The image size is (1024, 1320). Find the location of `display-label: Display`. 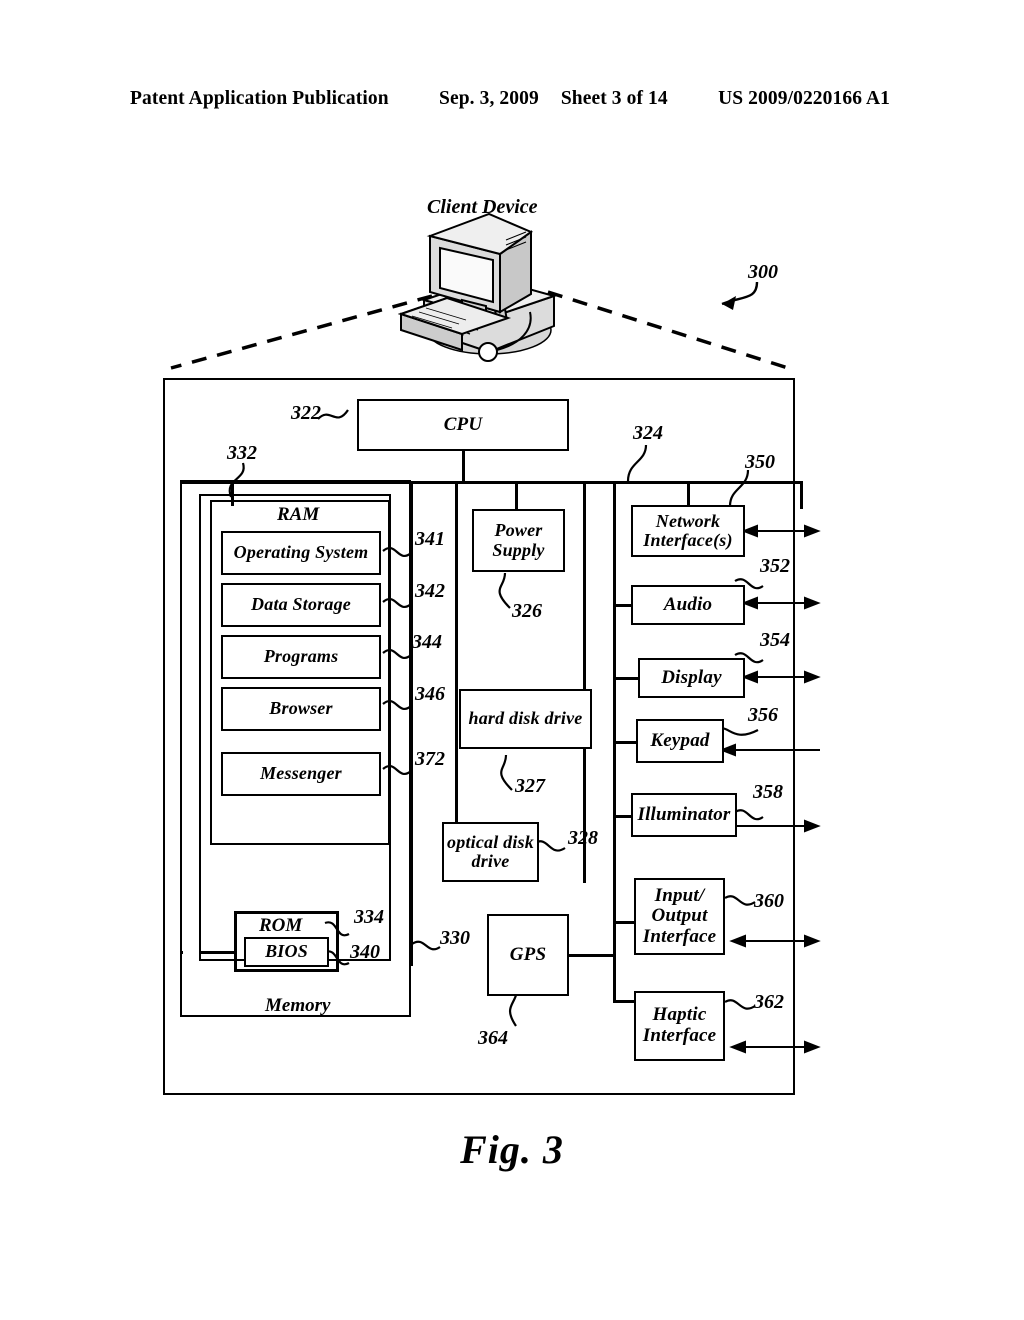

display-label: Display is located at coordinates (691, 677).